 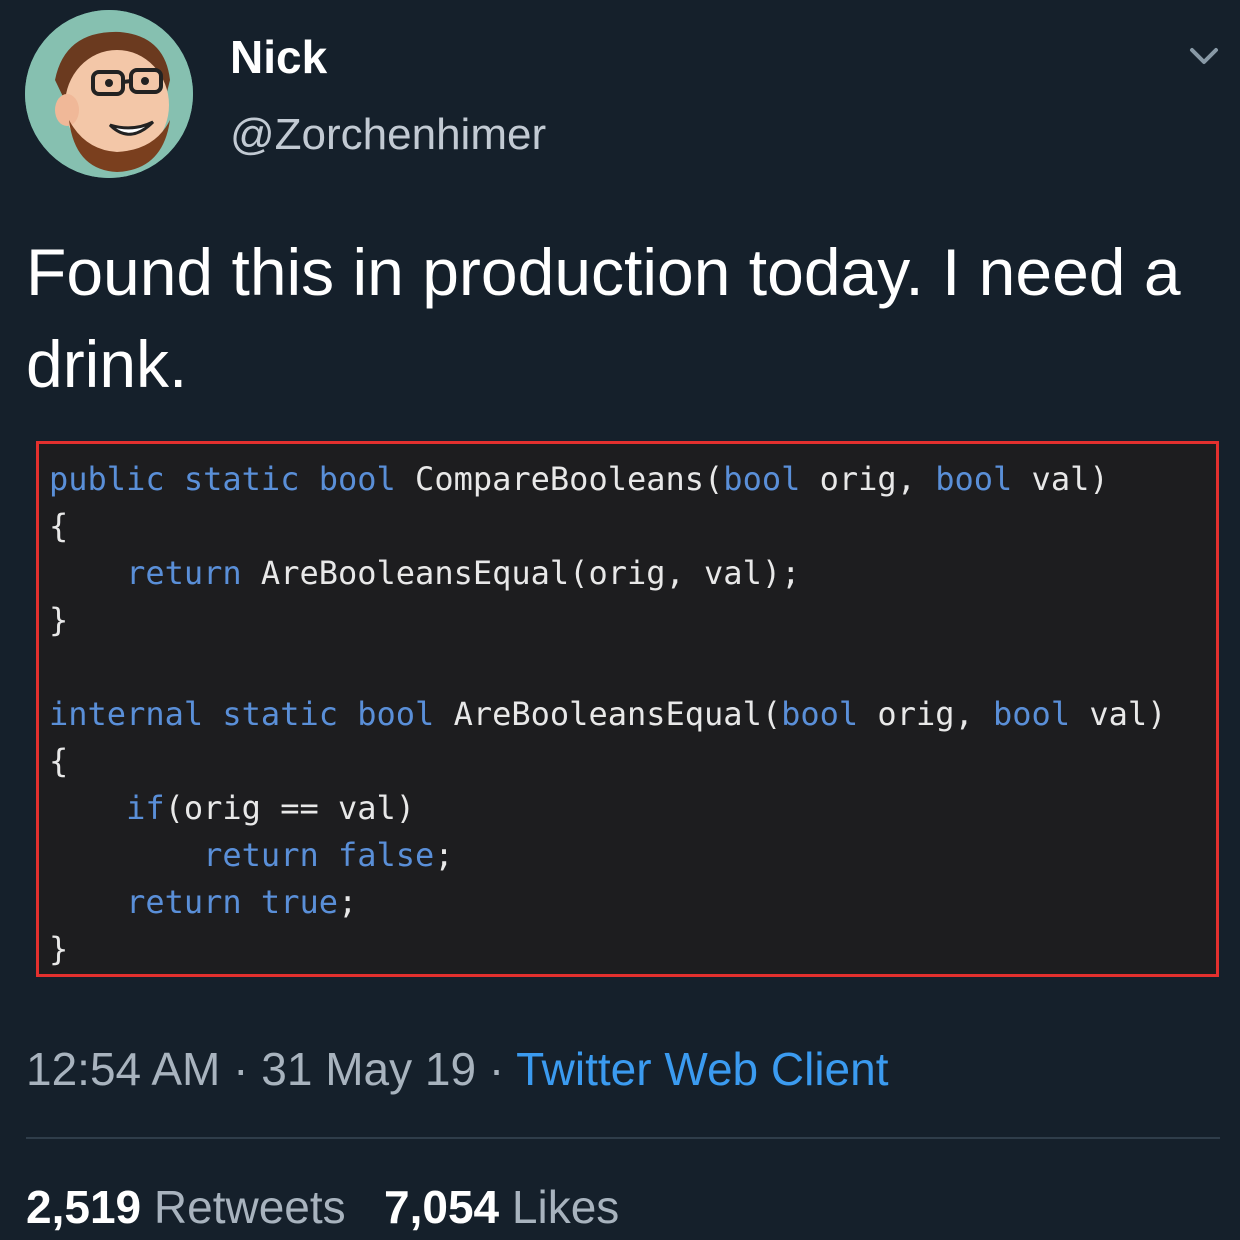 I want to click on author-handle: @Zorchenhimer, so click(x=388, y=135).